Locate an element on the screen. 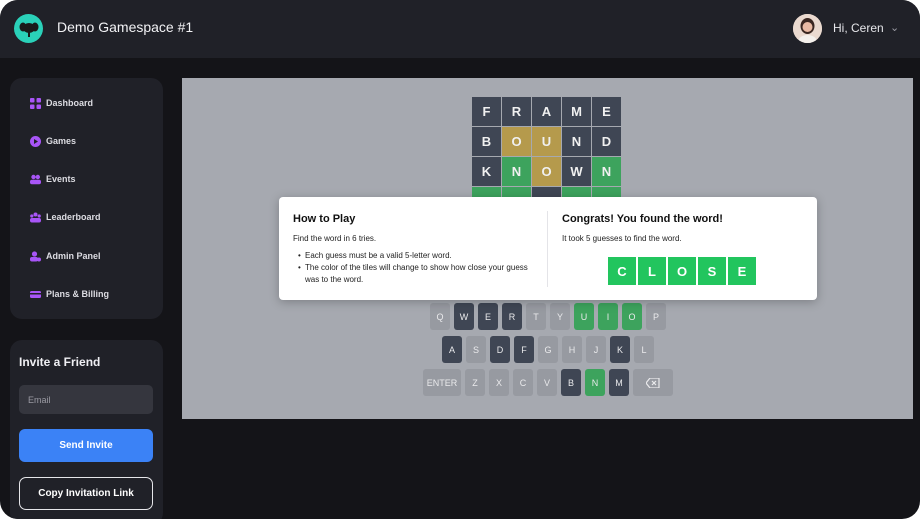  key-c: C is located at coordinates (523, 382).